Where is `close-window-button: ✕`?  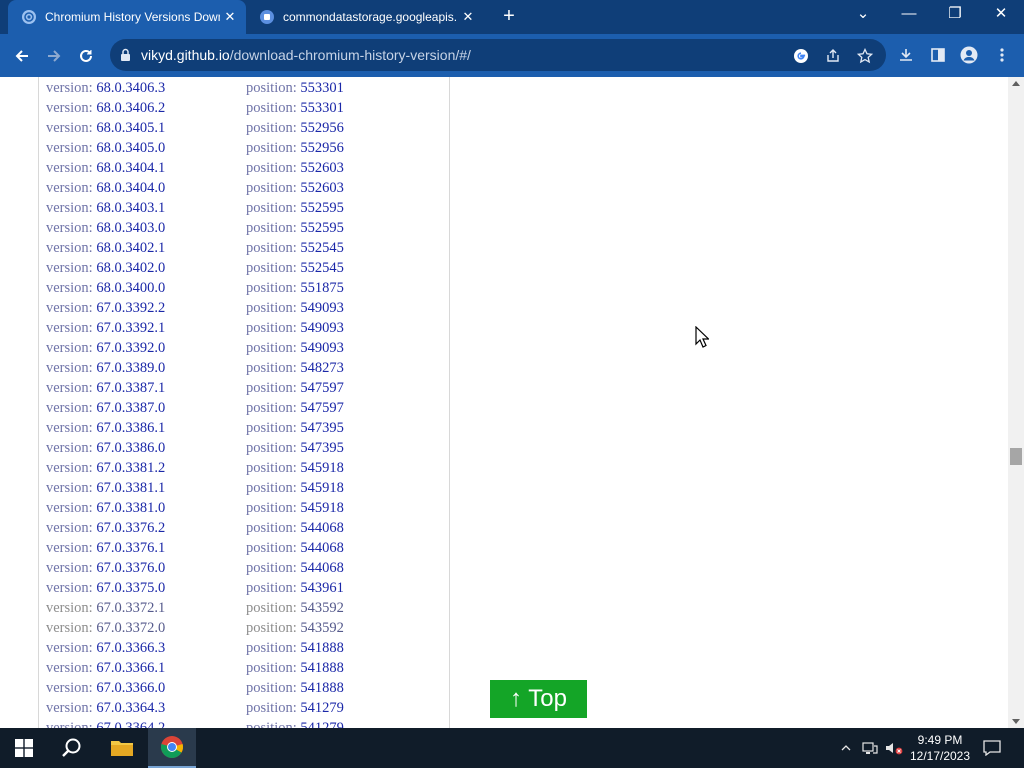
close-window-button: ✕ is located at coordinates (1001, 15).